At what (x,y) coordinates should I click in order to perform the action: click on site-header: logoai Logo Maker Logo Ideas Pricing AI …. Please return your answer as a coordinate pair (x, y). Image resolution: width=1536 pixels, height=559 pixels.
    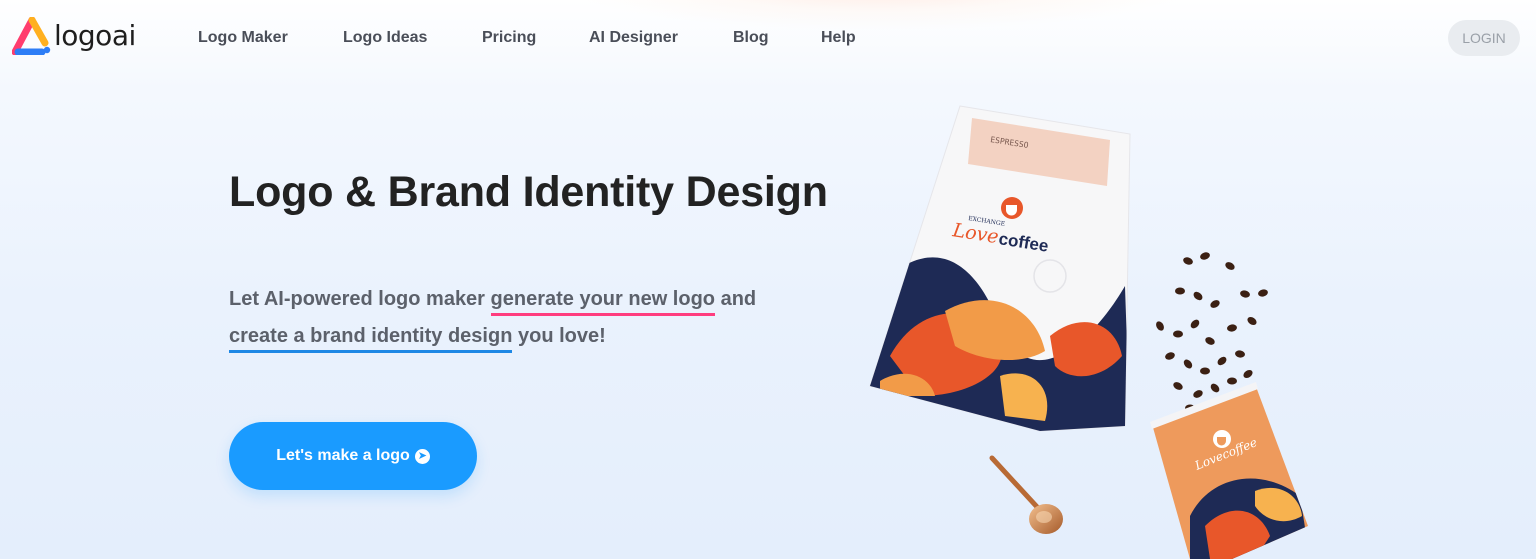
    Looking at the image, I should click on (768, 38).